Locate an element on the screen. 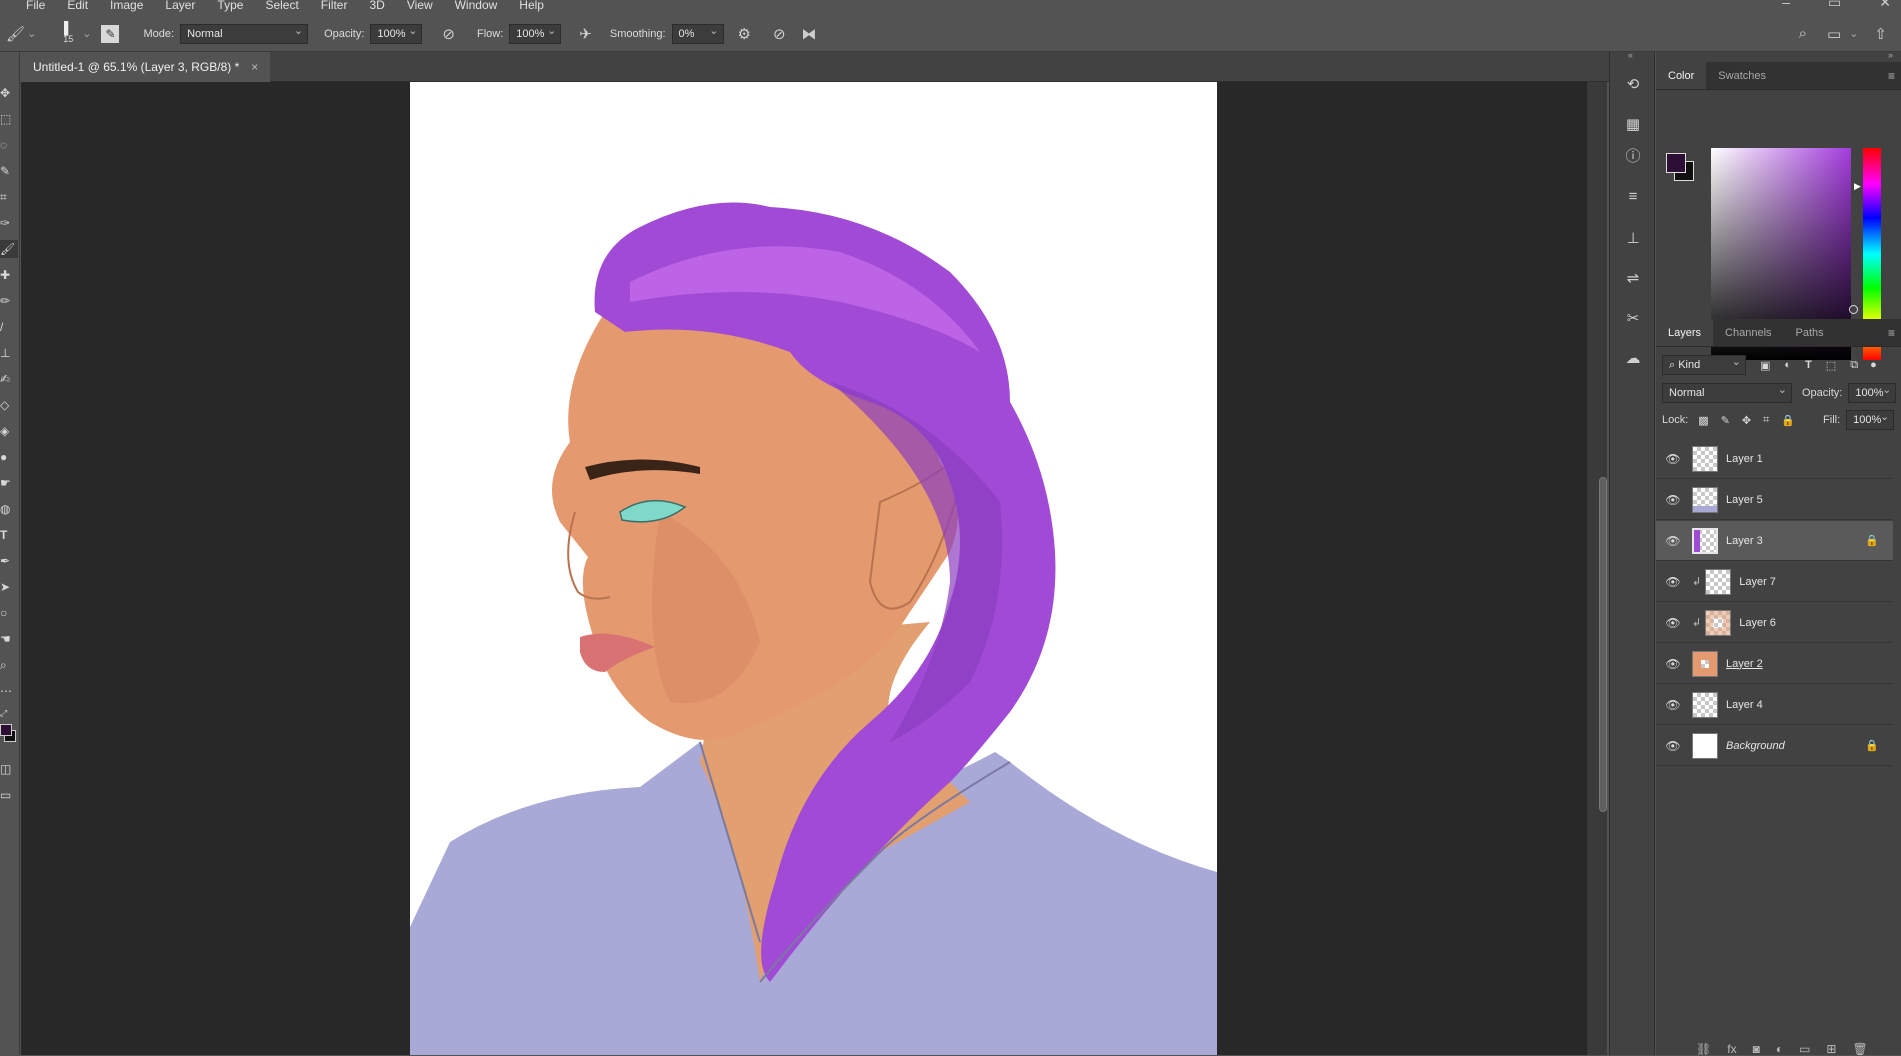 The height and width of the screenshot is (1056, 1901). info-icon: ⓘ is located at coordinates (1633, 157).